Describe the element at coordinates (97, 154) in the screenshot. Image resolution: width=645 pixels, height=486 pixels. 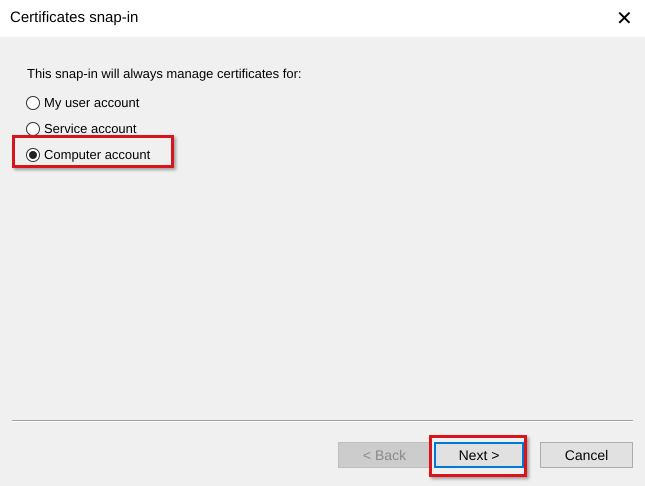
I see `option-label: Computer account` at that location.